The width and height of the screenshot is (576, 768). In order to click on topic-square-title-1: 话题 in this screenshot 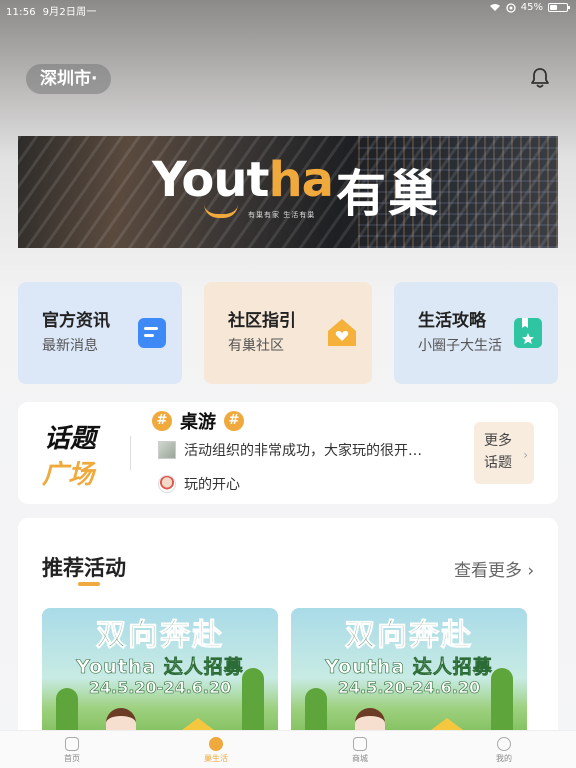, I will do `click(70, 439)`.